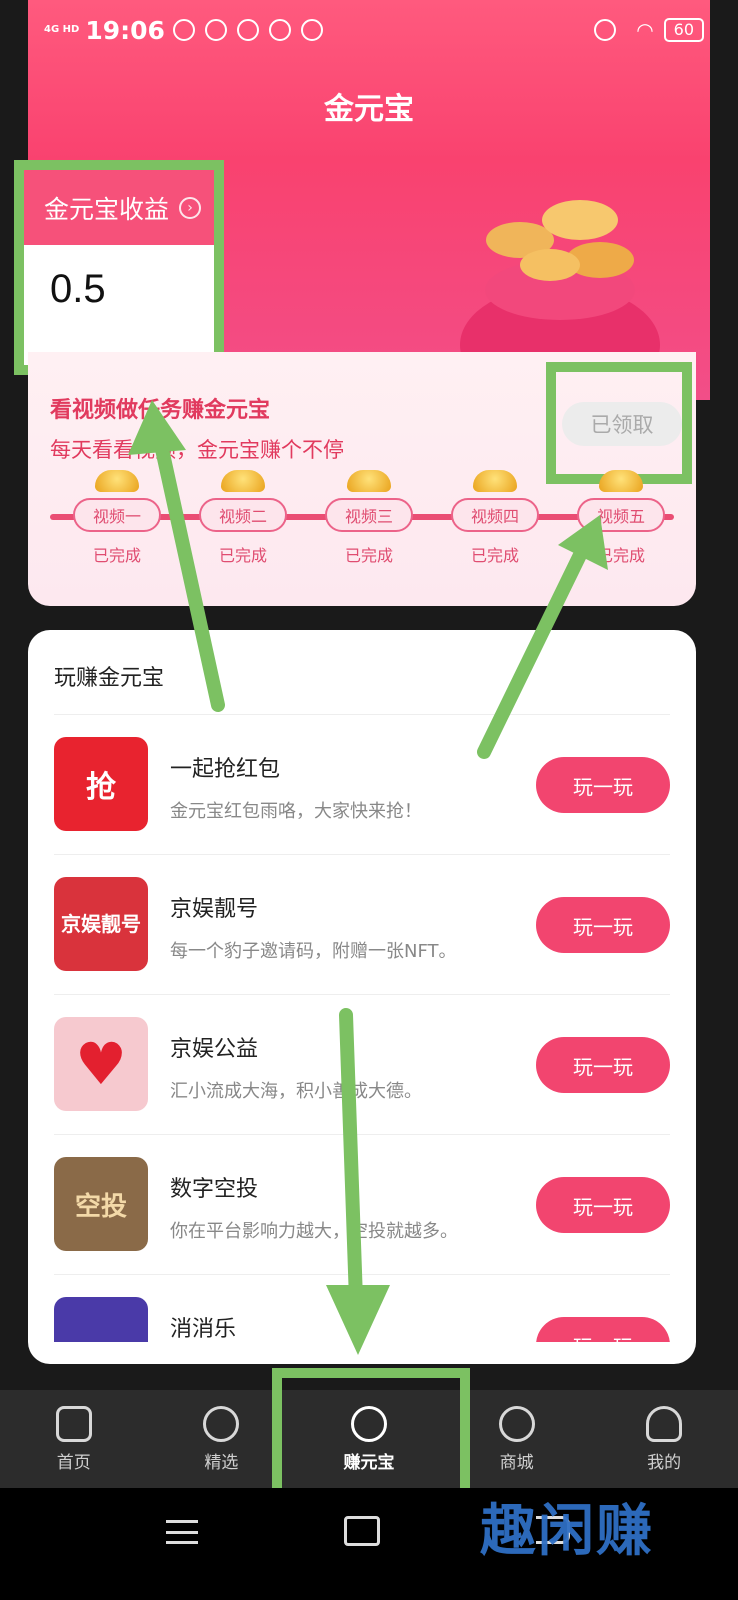 This screenshot has width=738, height=1600. What do you see at coordinates (313, 951) in the screenshot?
I see `game-description: 每一个豹子邀请码，附赠一张NFT。` at bounding box center [313, 951].